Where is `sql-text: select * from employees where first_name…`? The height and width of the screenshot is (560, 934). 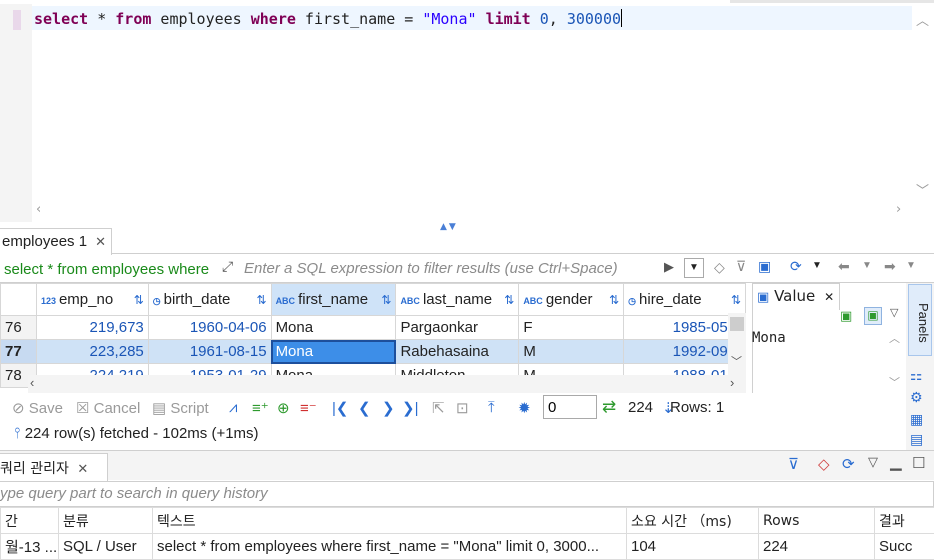
sql-text: select * from employees where first_name… is located at coordinates (328, 18).